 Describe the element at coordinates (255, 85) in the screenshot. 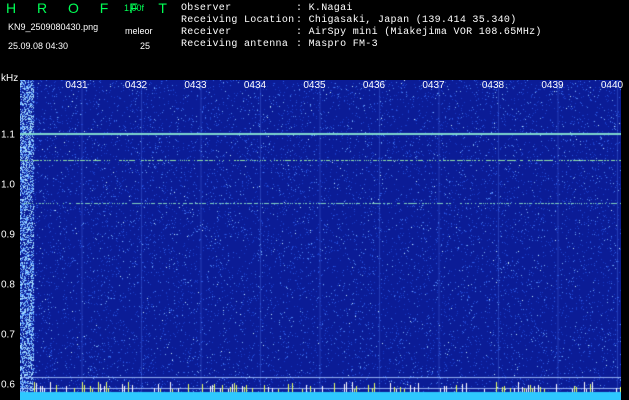

I see `time-tick-label: 0434` at that location.